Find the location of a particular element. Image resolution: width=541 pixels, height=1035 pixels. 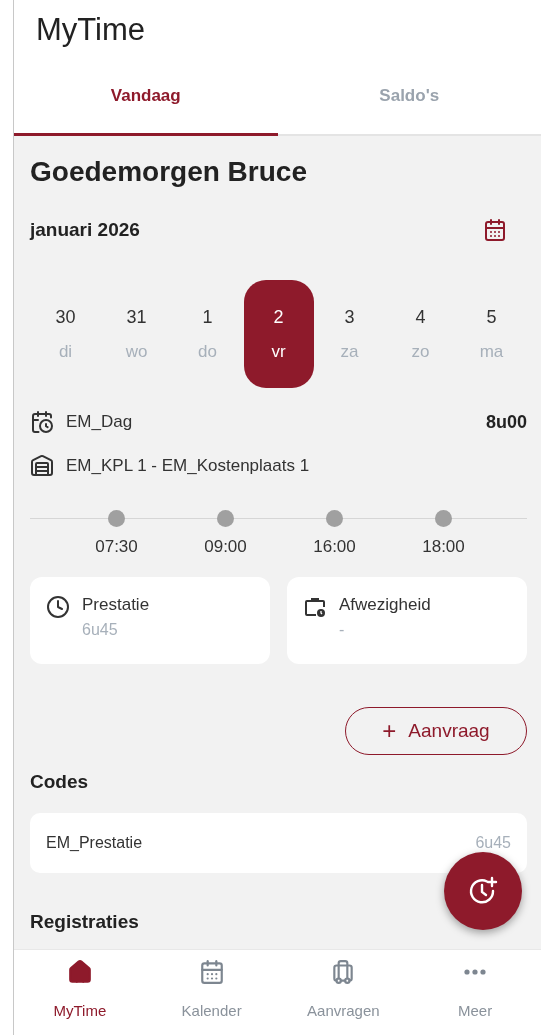

summary-value: 6u45 is located at coordinates (100, 630).